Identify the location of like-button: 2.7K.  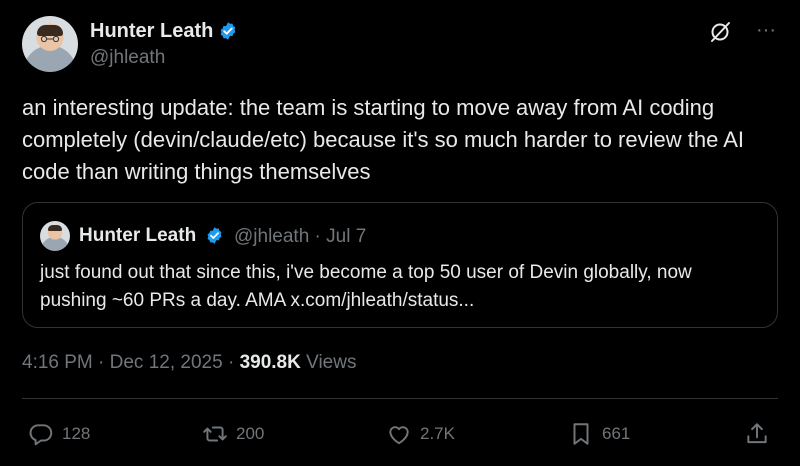
(420, 434).